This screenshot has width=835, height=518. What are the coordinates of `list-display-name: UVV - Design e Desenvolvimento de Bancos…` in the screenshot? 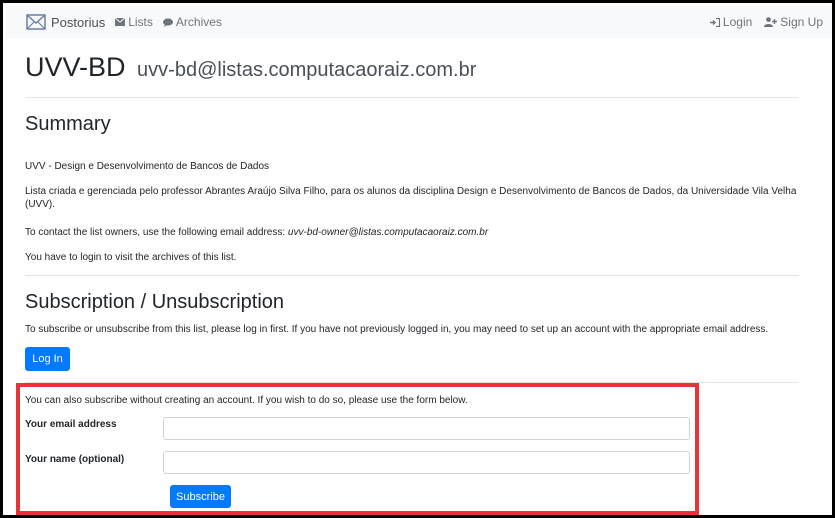 It's located at (147, 166).